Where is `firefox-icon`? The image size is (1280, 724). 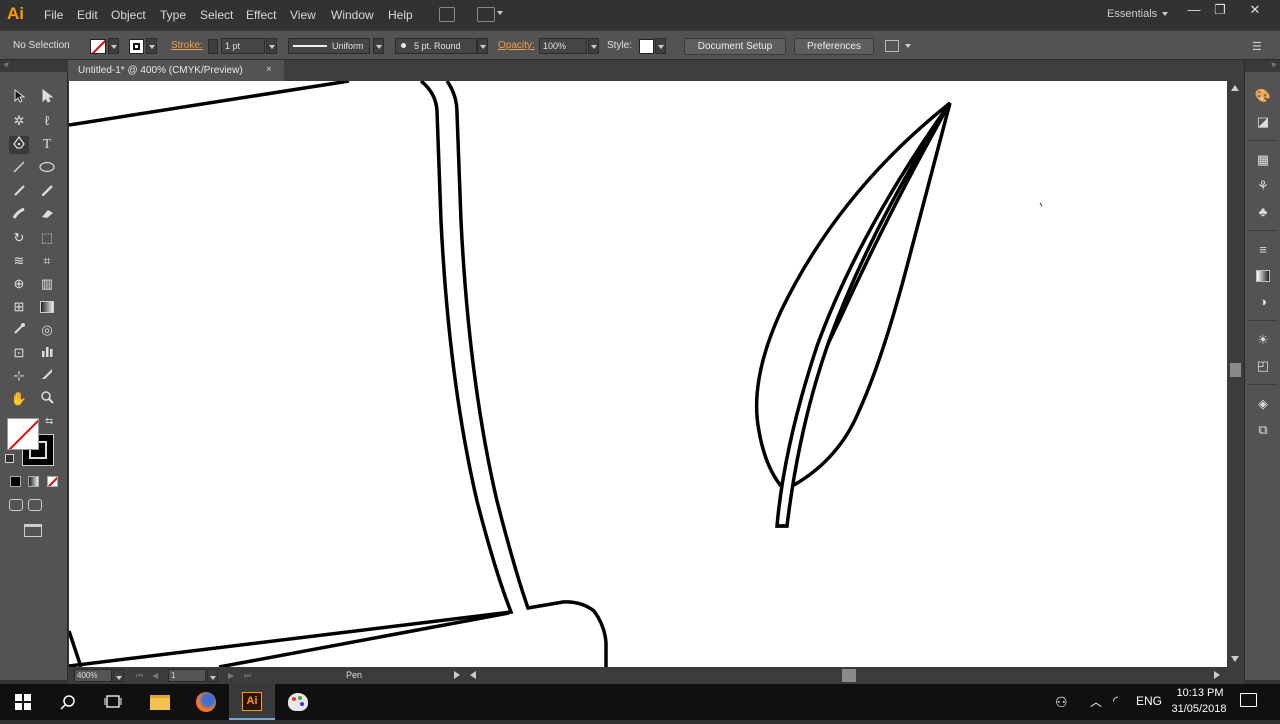 firefox-icon is located at coordinates (206, 702).